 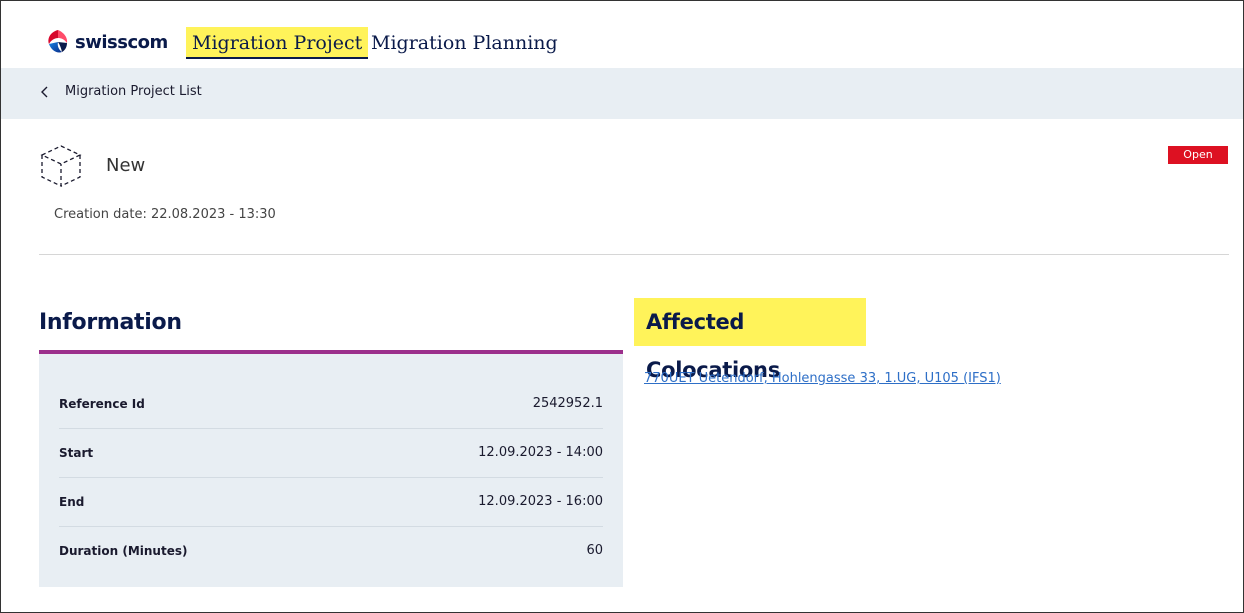 I want to click on project-title: New, so click(x=126, y=165).